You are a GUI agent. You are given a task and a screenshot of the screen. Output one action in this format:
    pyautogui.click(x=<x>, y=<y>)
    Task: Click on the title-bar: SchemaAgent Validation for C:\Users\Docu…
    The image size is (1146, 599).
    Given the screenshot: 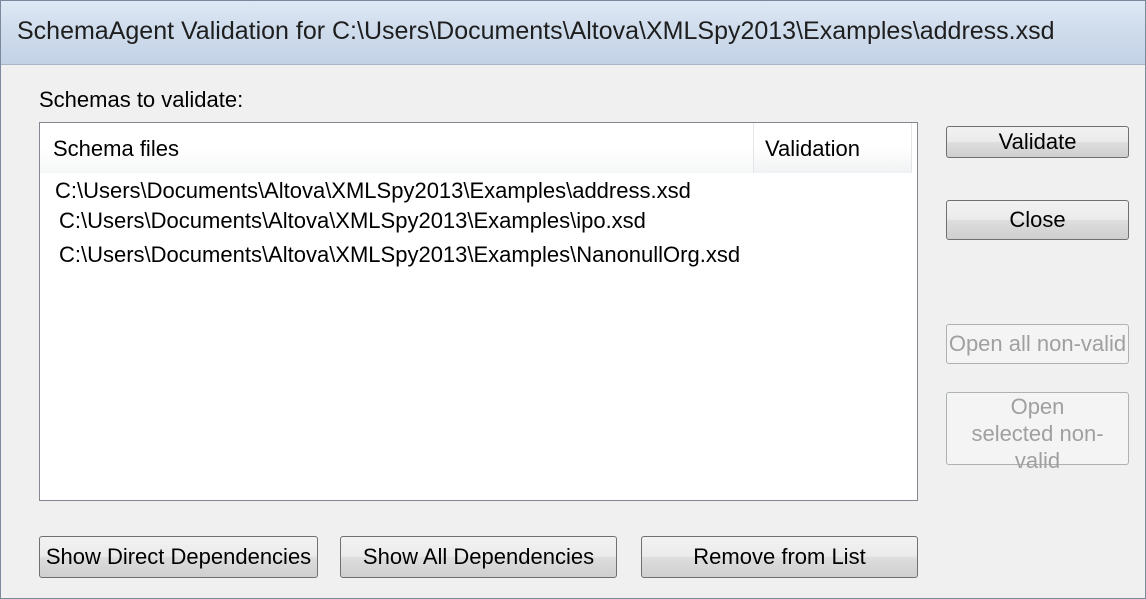 What is the action you would take?
    pyautogui.click(x=573, y=33)
    